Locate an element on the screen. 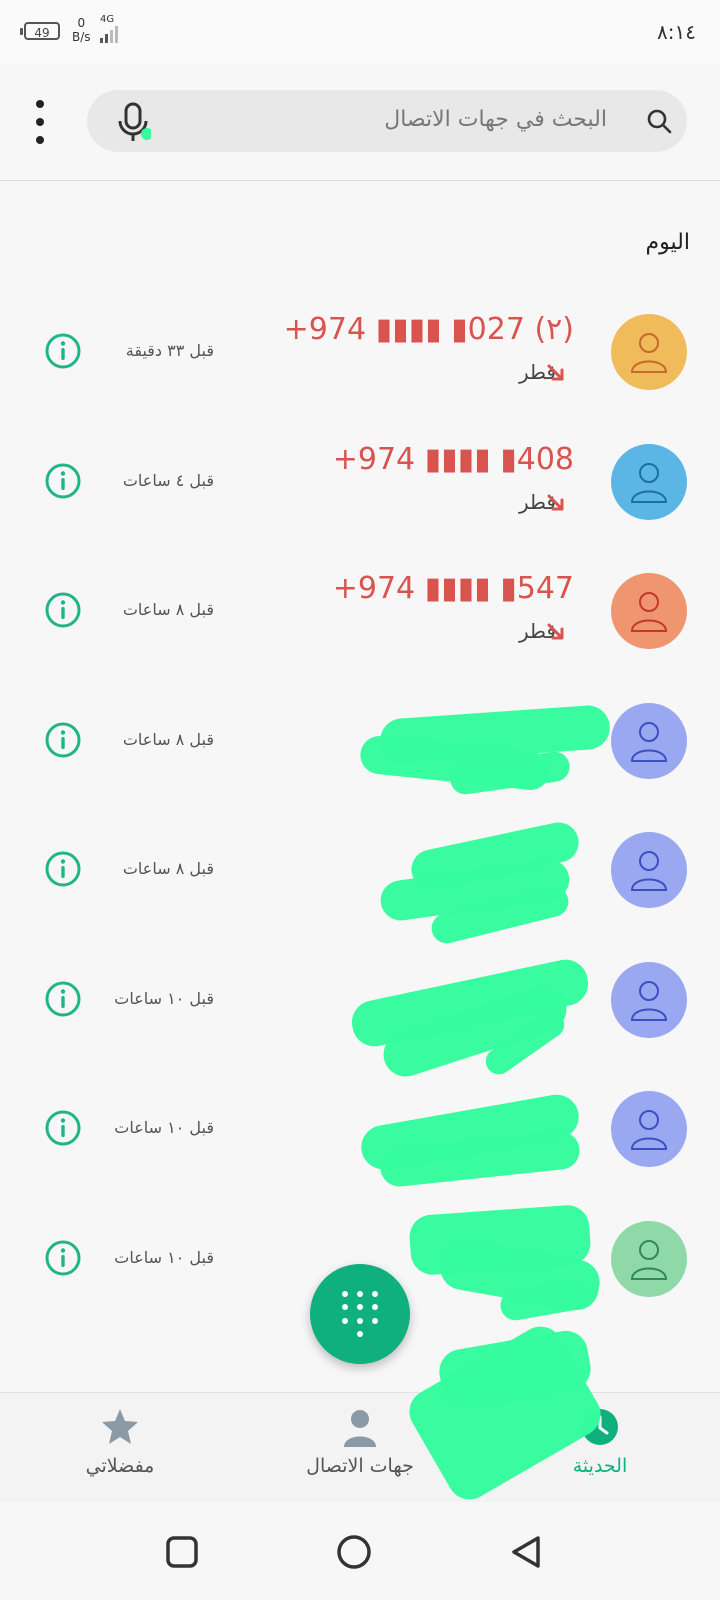  overflow-menu-icon is located at coordinates (40, 122).